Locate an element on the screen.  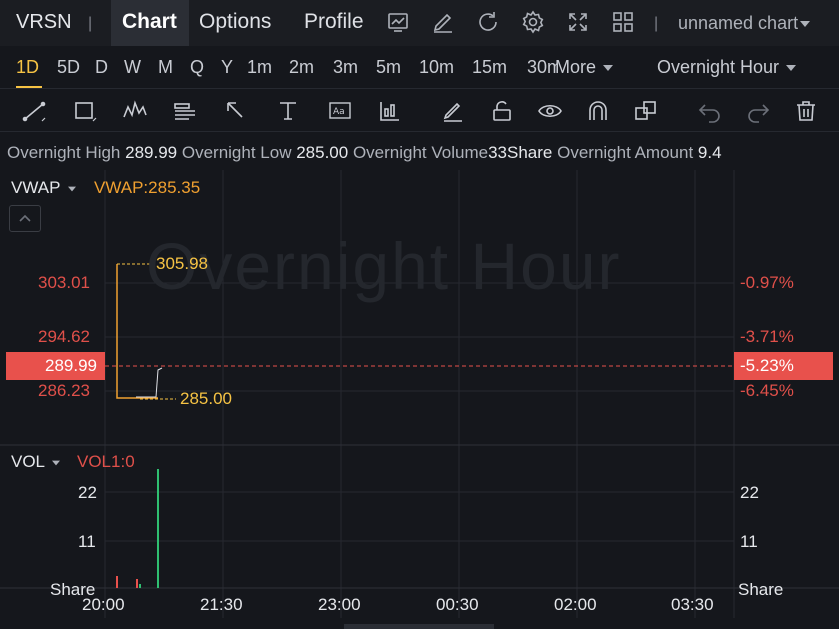
price-tick: 303.01 is located at coordinates (64, 282).